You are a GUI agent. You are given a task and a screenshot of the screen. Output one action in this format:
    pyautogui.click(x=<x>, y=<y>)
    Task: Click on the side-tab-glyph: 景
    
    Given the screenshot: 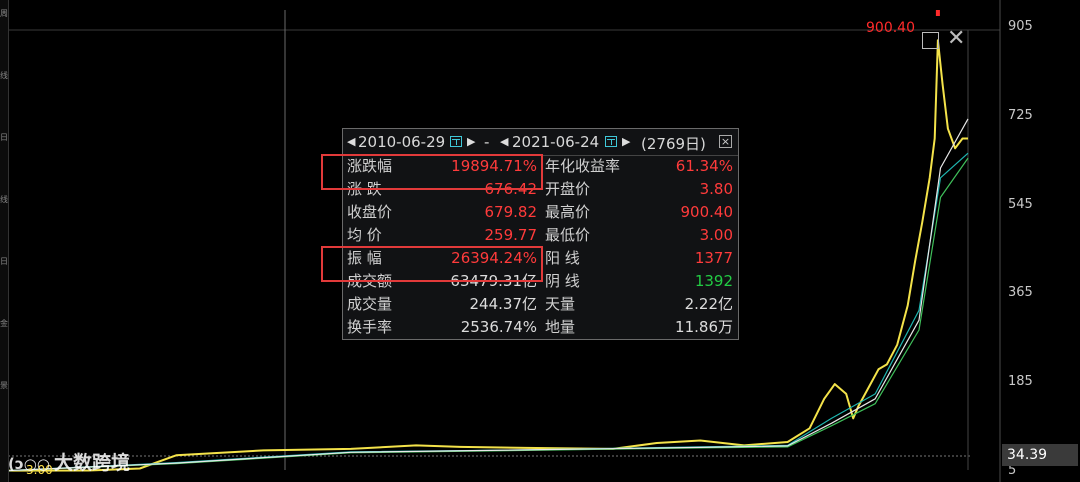 What is the action you would take?
    pyautogui.click(x=4, y=385)
    